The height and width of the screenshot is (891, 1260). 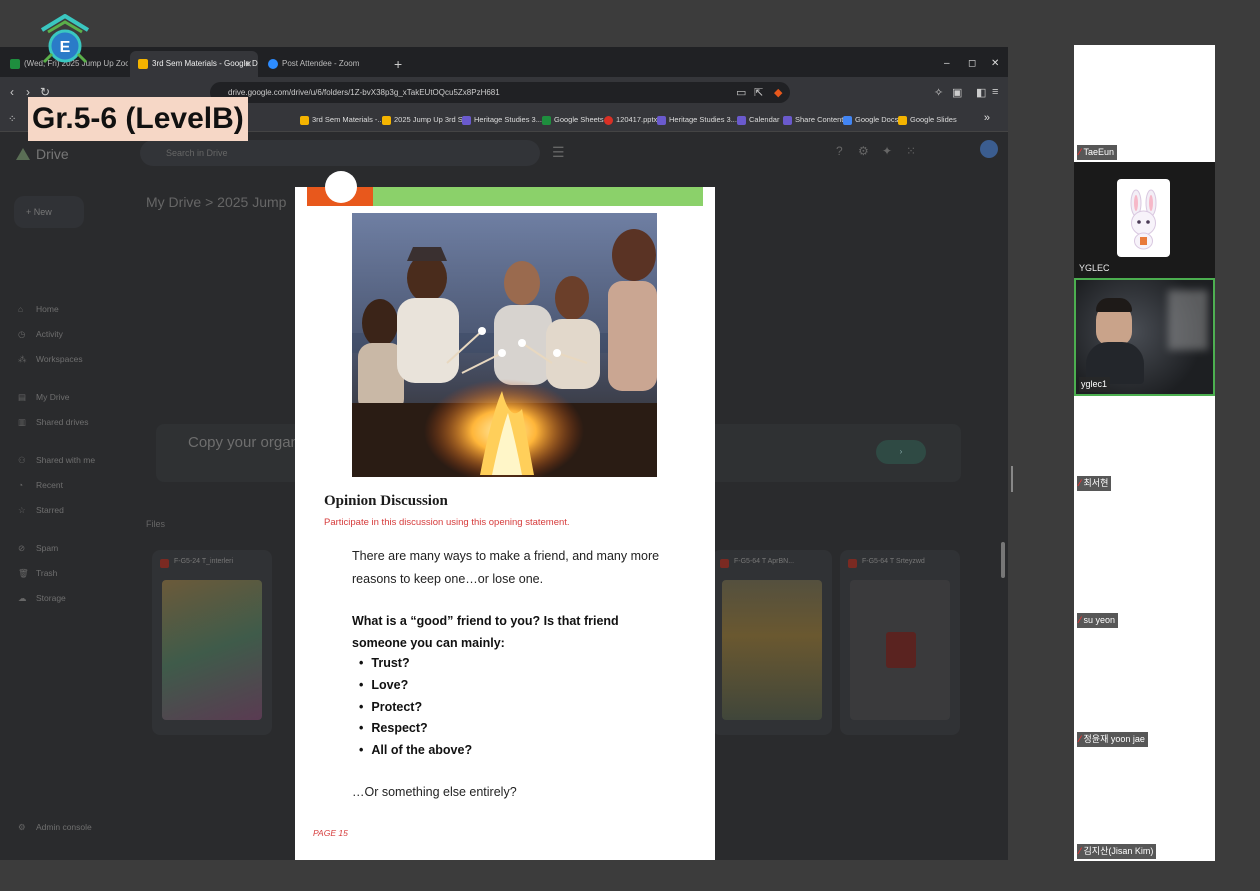 I want to click on sidebar-item-shared-with-me: ⚇ Shared with me, so click(x=56, y=460).